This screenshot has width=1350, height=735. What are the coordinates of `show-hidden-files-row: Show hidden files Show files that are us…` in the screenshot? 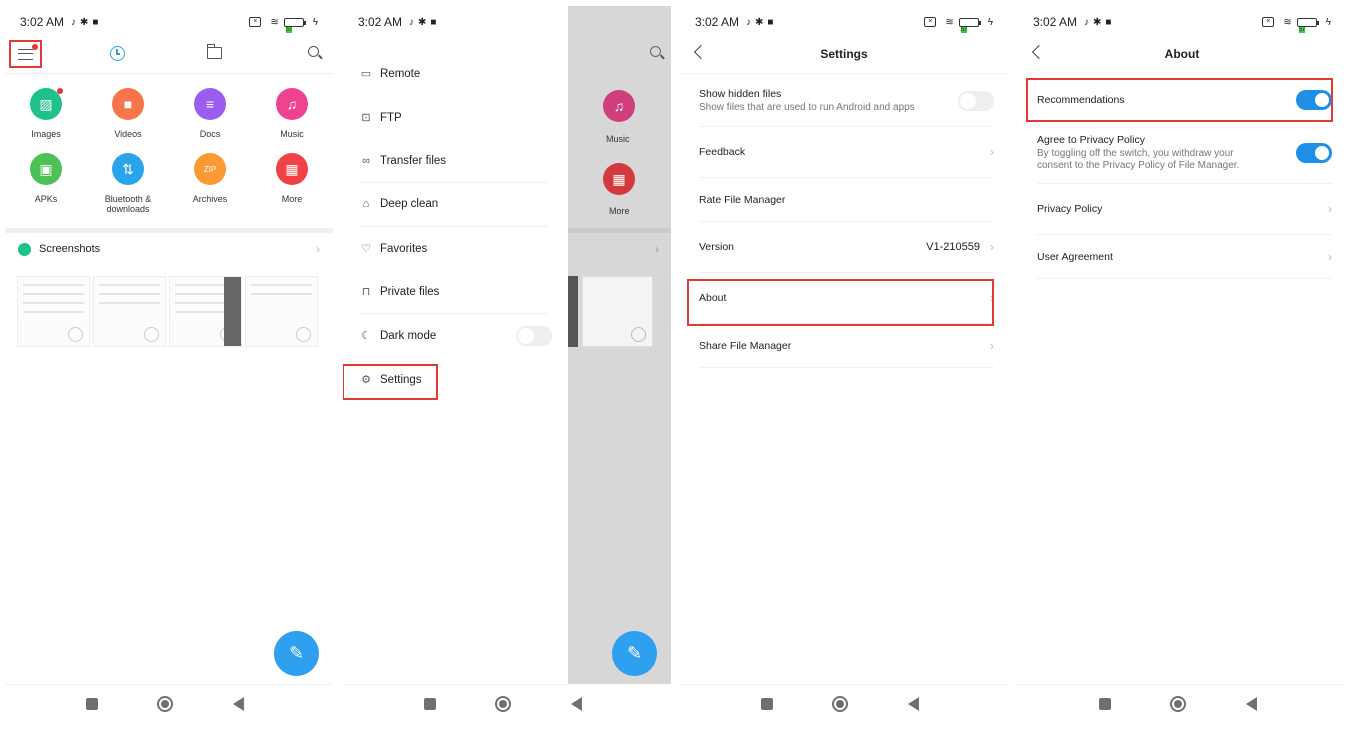 It's located at (846, 101).